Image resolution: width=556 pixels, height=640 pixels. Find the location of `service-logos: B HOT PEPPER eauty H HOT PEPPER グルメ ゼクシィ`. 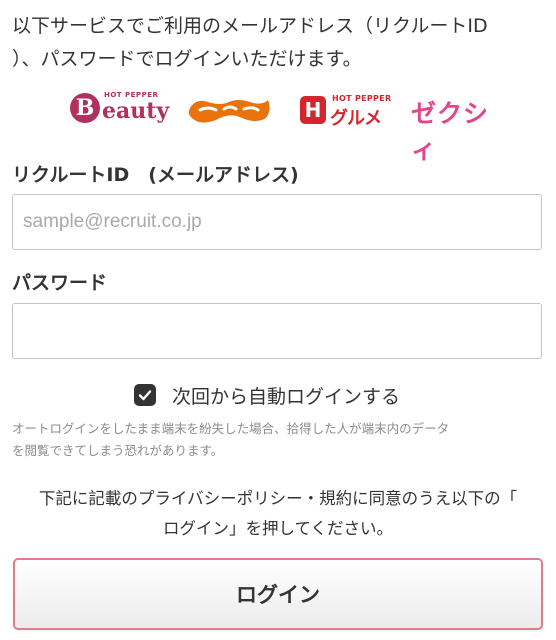

service-logos: B HOT PEPPER eauty H HOT PEPPER グルメ ゼクシィ is located at coordinates (278, 126).